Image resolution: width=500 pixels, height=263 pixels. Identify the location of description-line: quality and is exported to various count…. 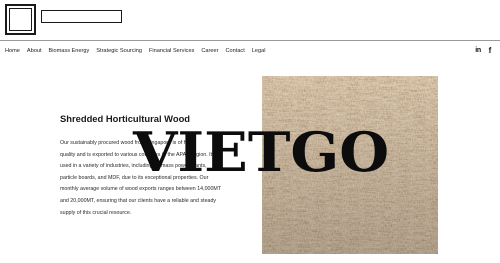
(139, 154).